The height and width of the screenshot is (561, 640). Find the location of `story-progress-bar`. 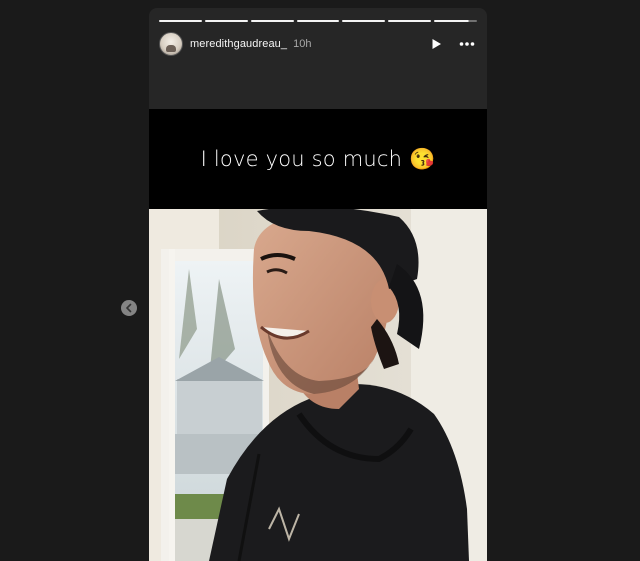

story-progress-bar is located at coordinates (318, 21).